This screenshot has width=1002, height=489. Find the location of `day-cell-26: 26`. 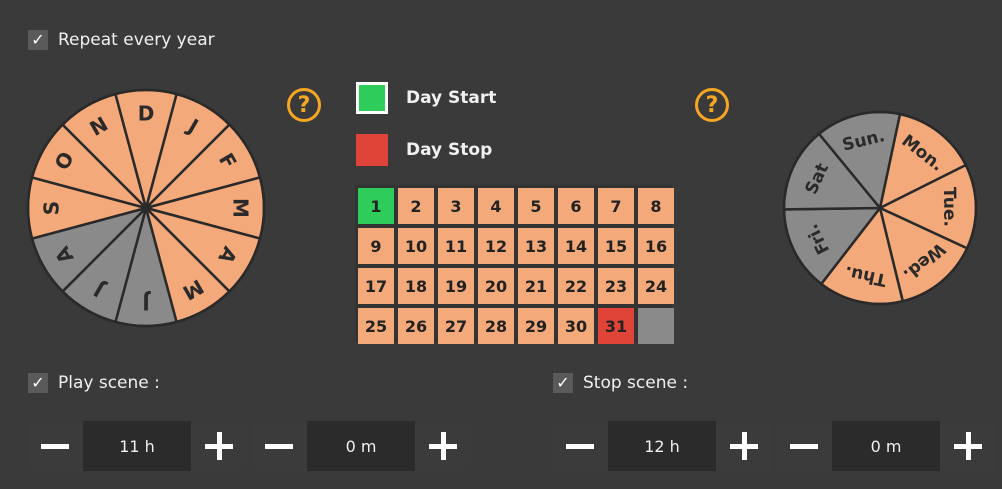

day-cell-26: 26 is located at coordinates (416, 326).